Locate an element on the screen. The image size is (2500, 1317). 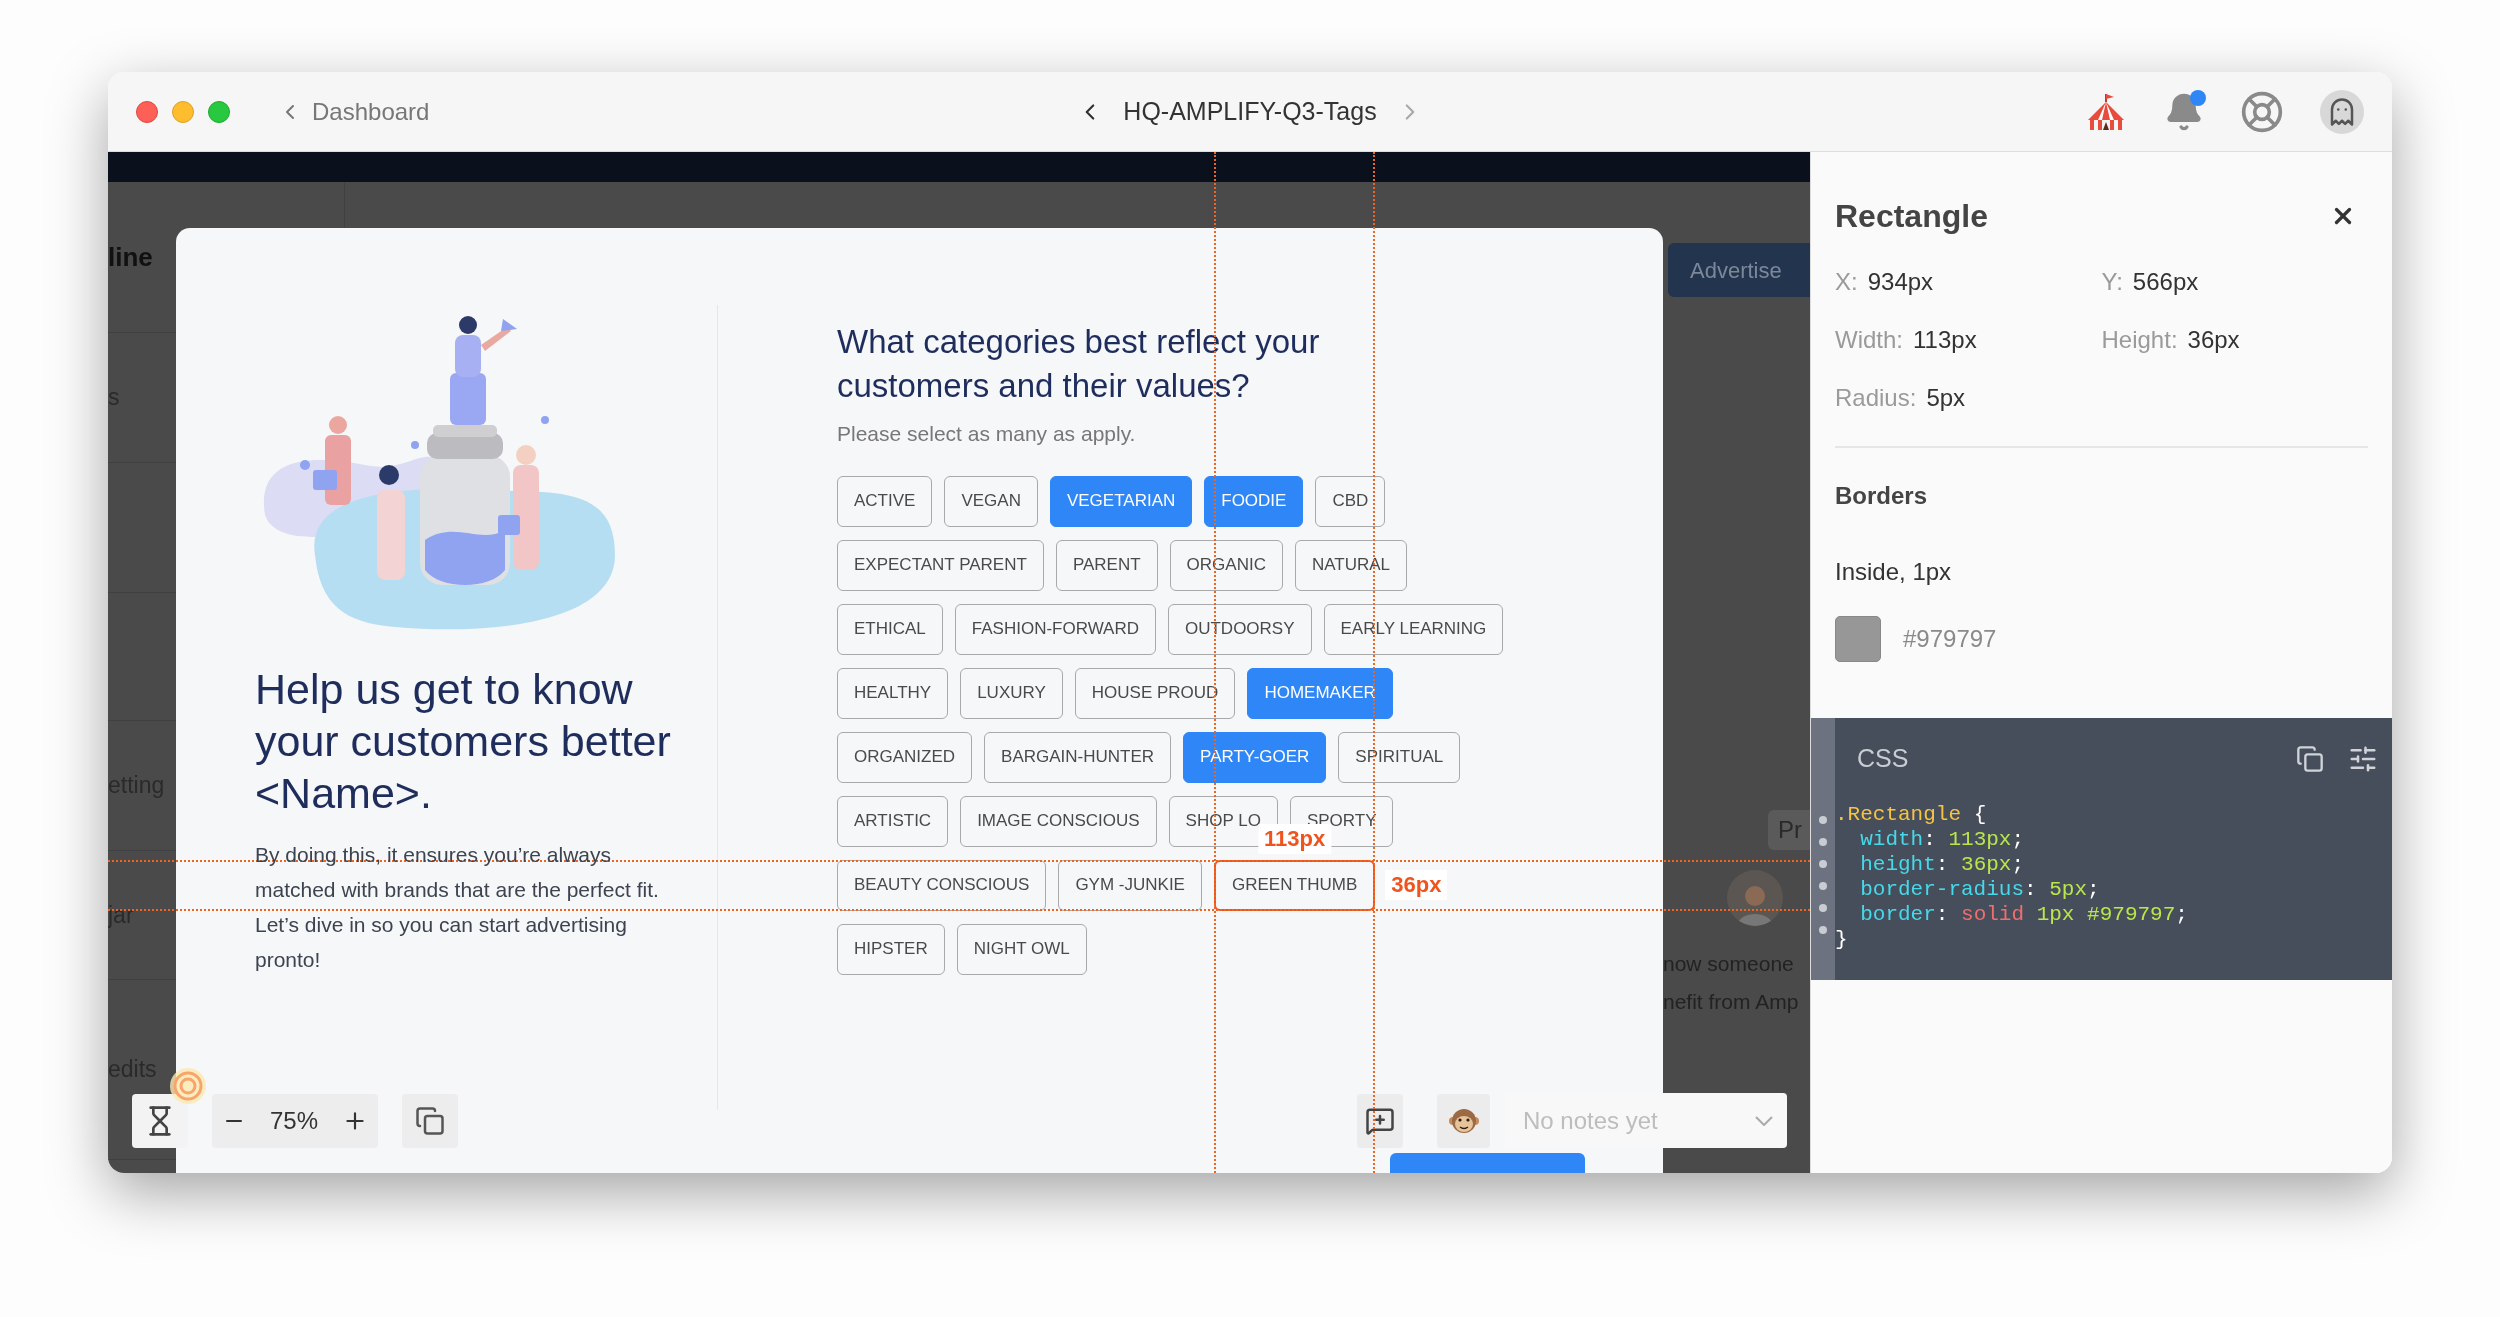
category-tag: SPIRITUAL is located at coordinates (1399, 757).